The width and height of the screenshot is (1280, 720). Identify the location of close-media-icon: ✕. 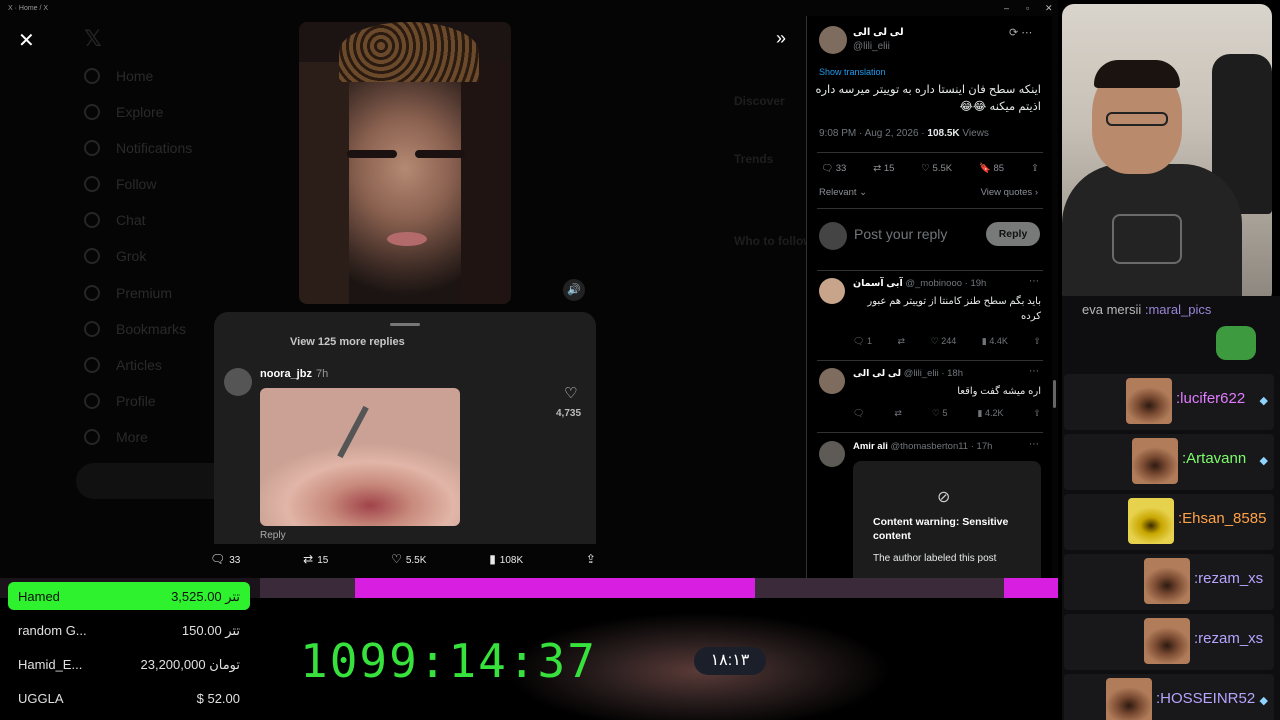
(26, 40).